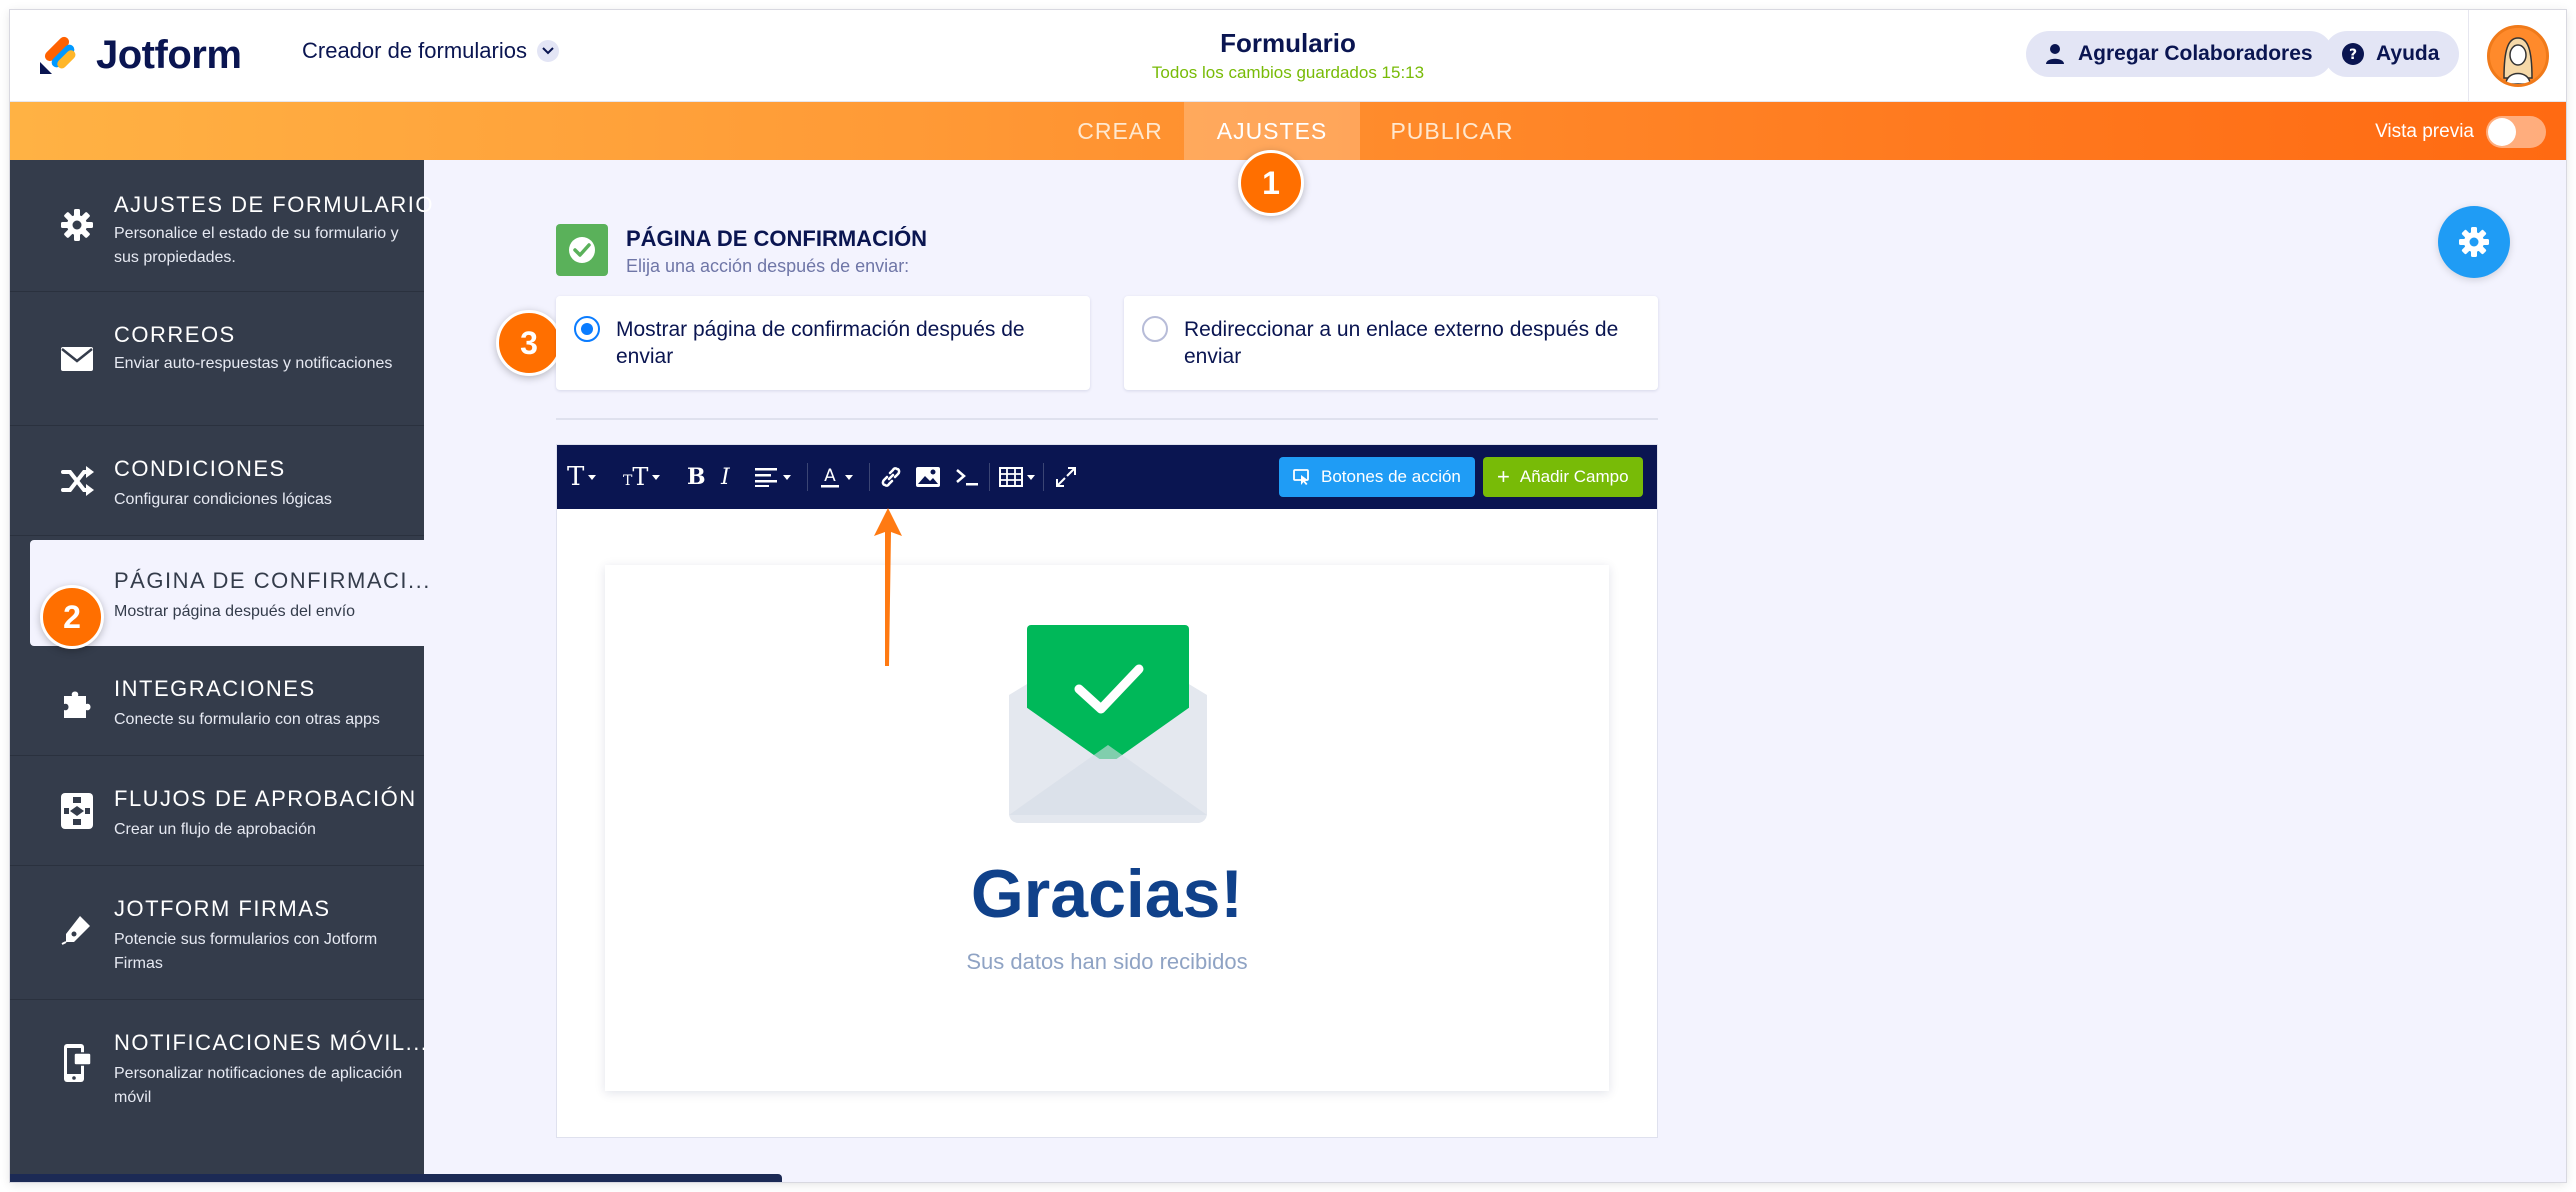 The height and width of the screenshot is (1192, 2576). I want to click on sidebar-item-desc: Conecte su formulario con otras apps, so click(247, 719).